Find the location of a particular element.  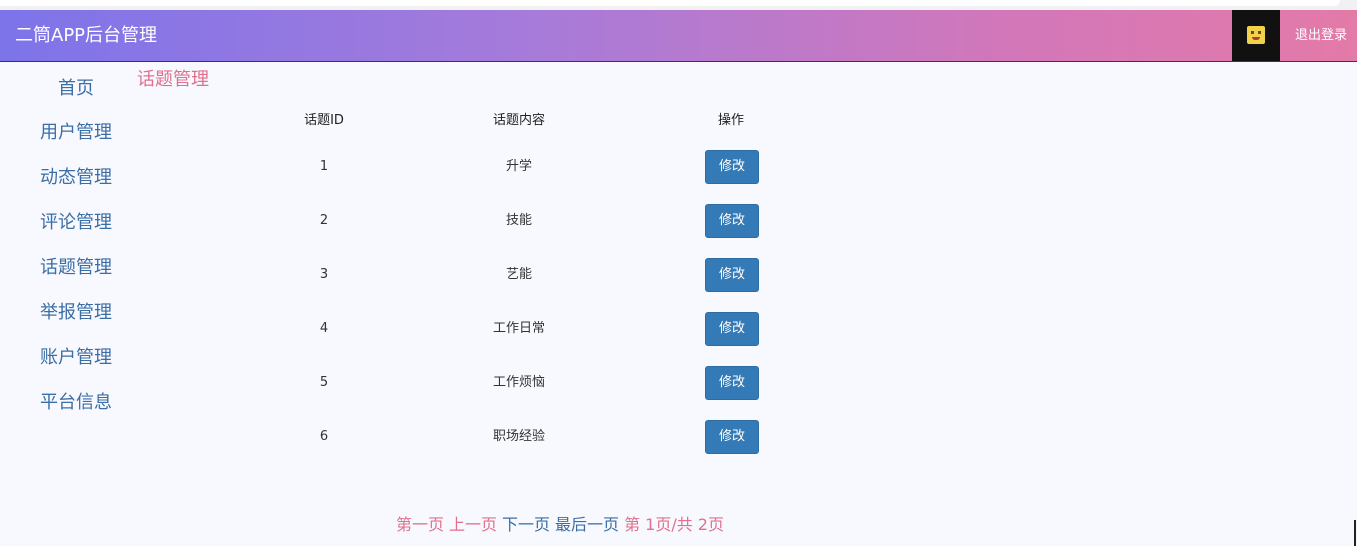

pagination-info: 第 1页/共 2页 is located at coordinates (674, 524).